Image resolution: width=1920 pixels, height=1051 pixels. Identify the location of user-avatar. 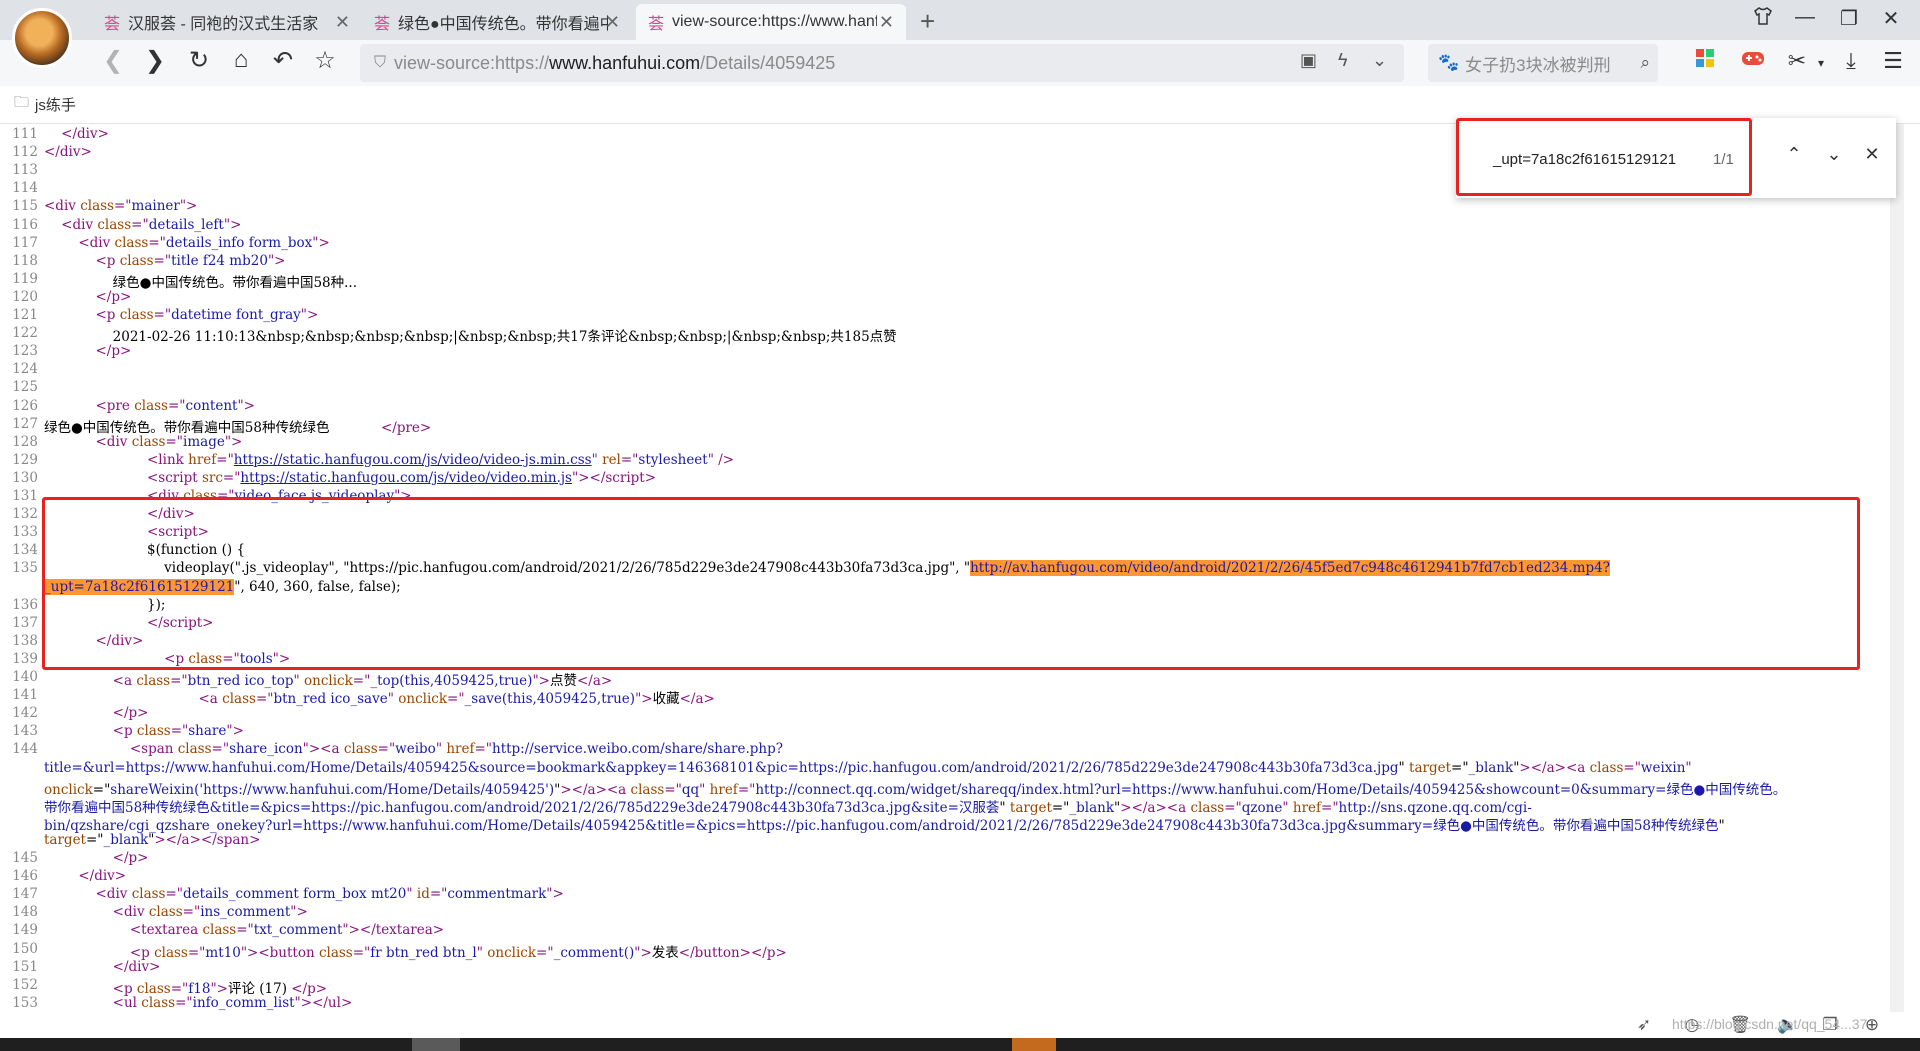
(42, 38).